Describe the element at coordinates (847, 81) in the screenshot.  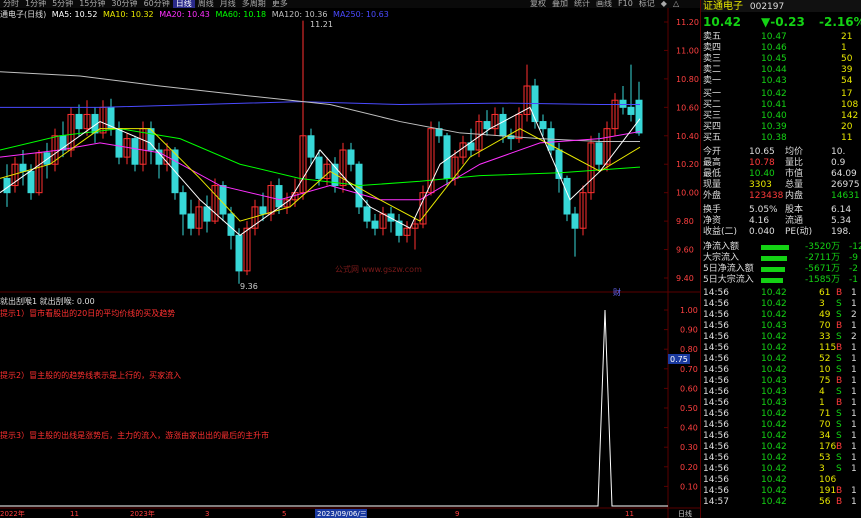
I see `ask-volume: 54` at that location.